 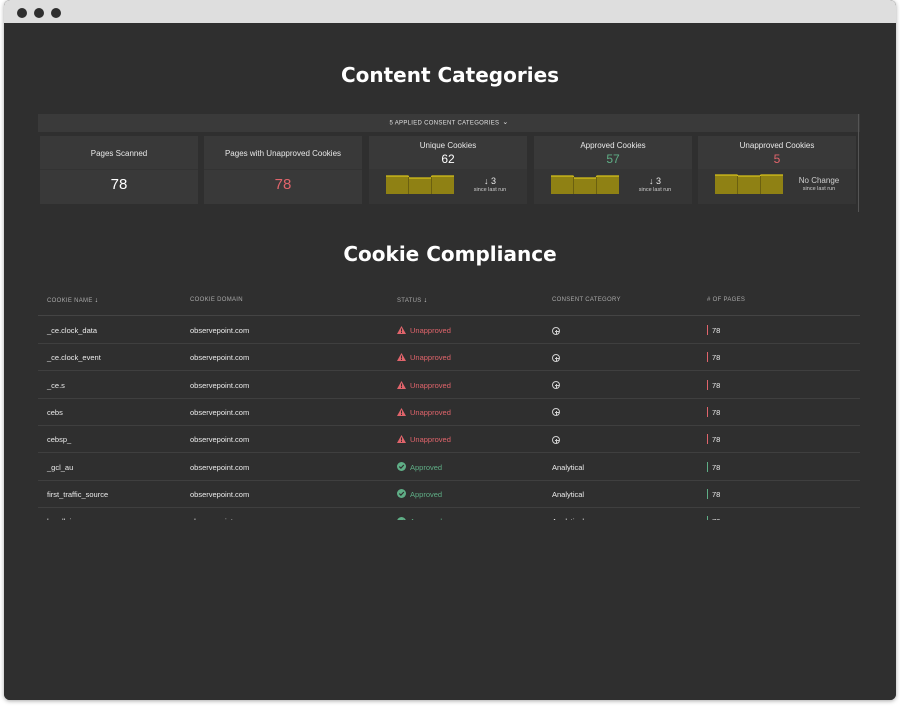 I want to click on window-zoom-dot, so click(x=56, y=13).